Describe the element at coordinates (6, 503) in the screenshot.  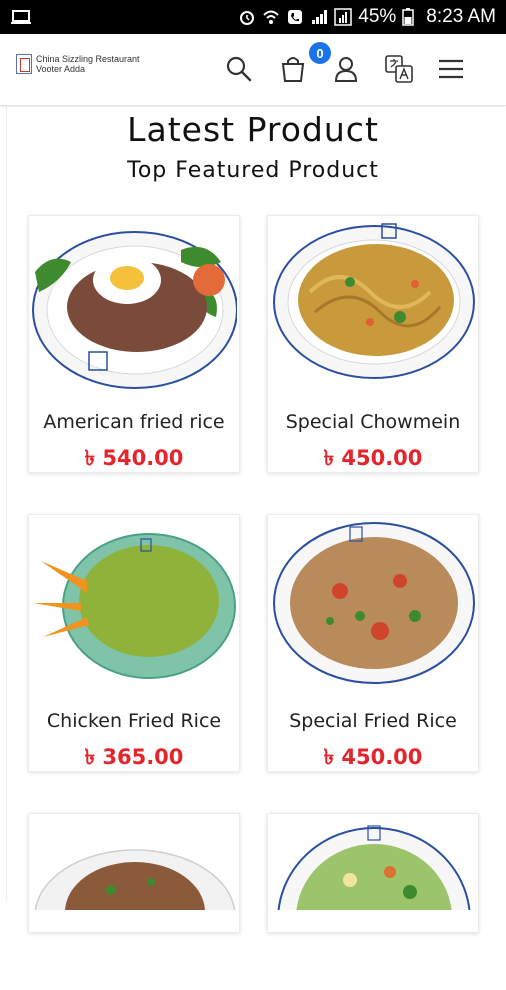
I see `left-divider` at that location.